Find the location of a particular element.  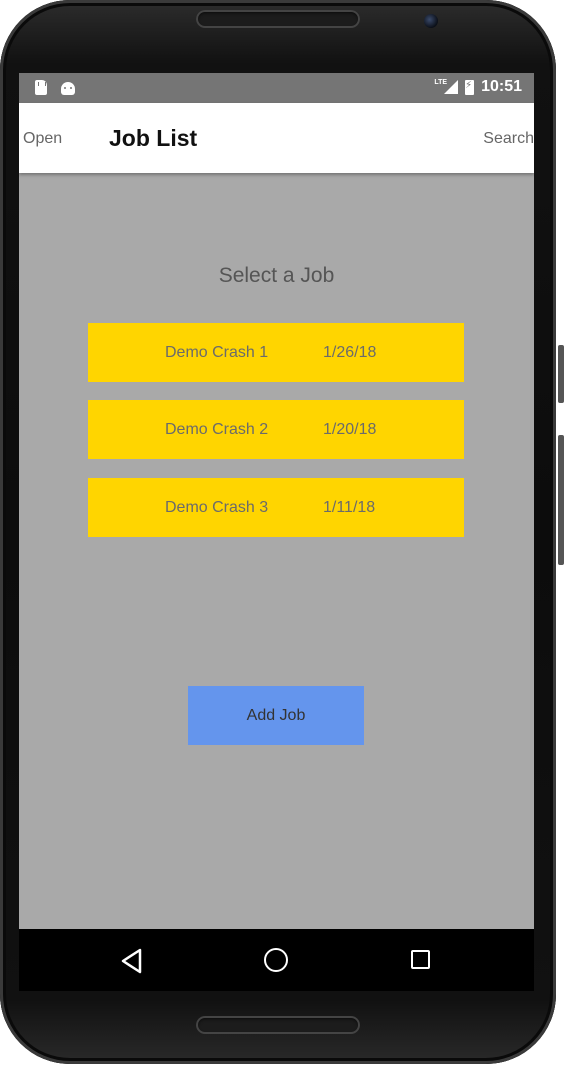

job-name: Demo Crash 2 is located at coordinates (217, 429).